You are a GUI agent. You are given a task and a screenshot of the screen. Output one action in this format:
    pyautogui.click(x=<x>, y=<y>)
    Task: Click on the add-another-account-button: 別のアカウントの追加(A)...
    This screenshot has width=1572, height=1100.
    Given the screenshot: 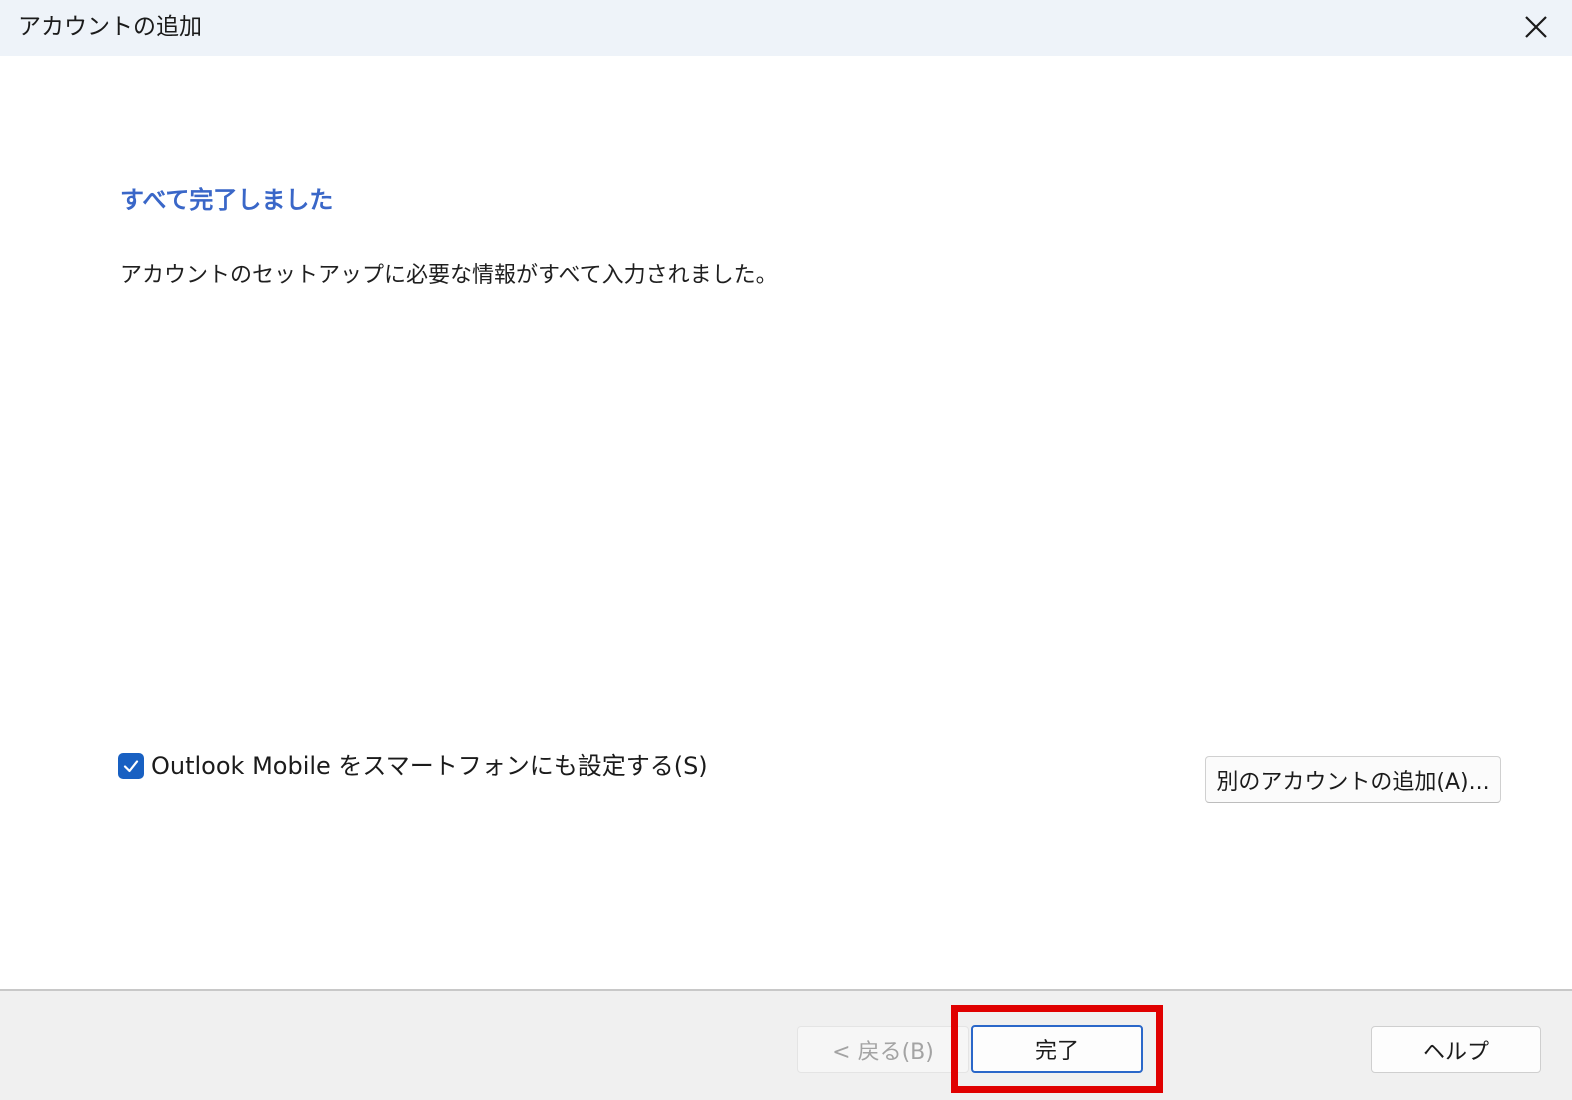 What is the action you would take?
    pyautogui.click(x=1353, y=779)
    